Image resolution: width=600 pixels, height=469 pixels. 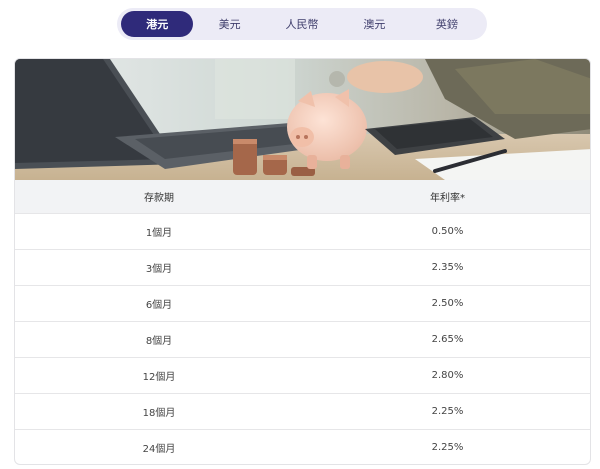 What do you see at coordinates (447, 267) in the screenshot?
I see `rate-cell: 2.35%` at bounding box center [447, 267].